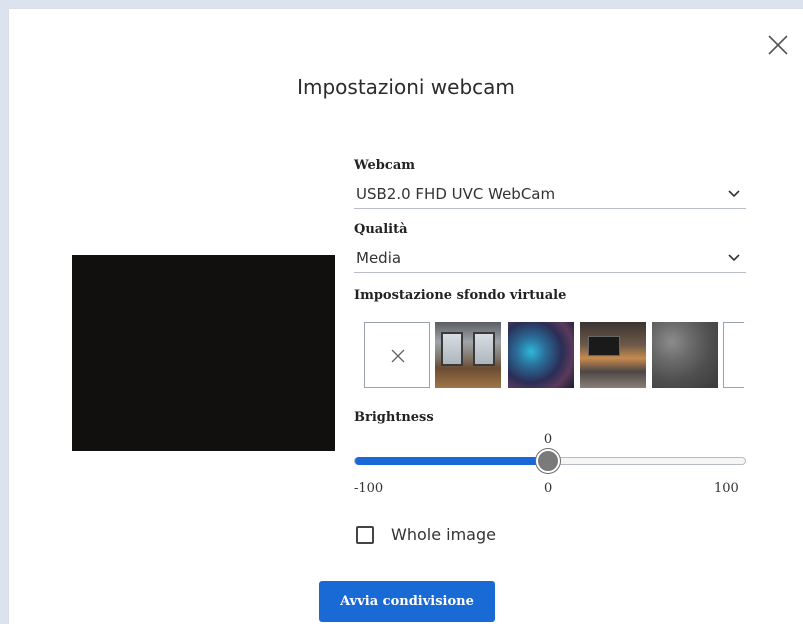 This screenshot has height=624, width=803. I want to click on webcam-select: USB2.0 FHD UVC WebCam, so click(550, 195).